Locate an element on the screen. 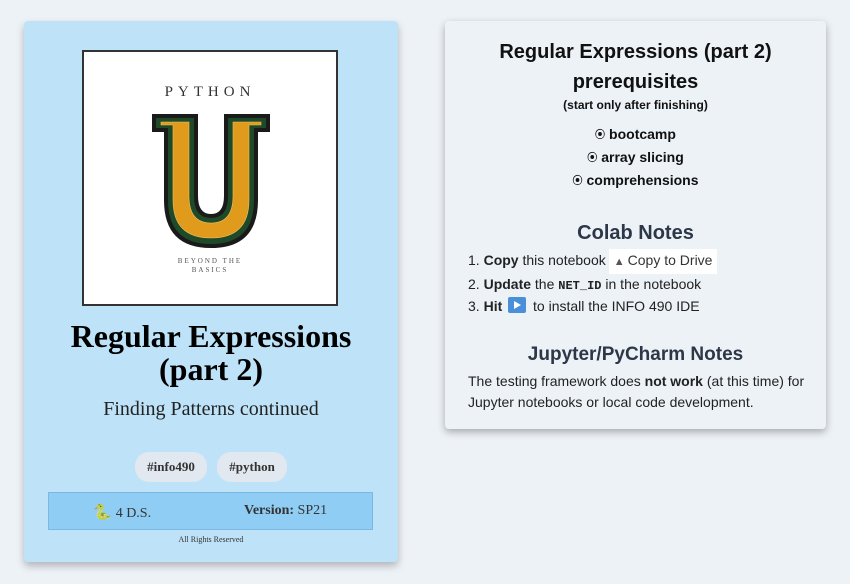 This screenshot has height=584, width=850. tag-python: #python is located at coordinates (252, 467).